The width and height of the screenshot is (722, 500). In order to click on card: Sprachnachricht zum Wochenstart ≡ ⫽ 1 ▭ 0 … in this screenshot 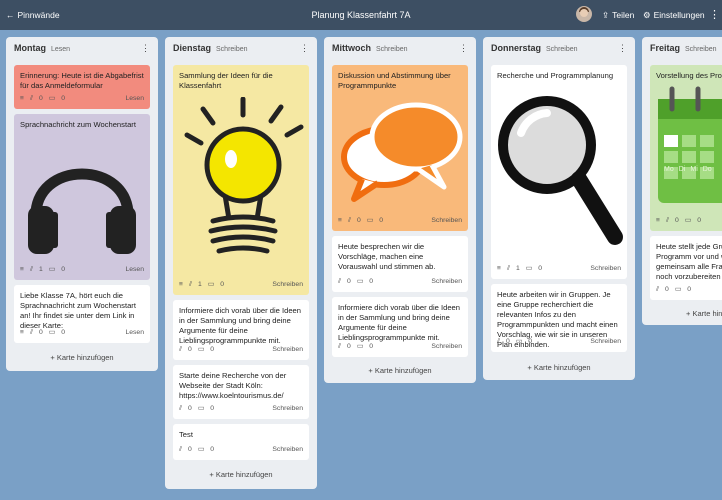, I will do `click(82, 197)`.